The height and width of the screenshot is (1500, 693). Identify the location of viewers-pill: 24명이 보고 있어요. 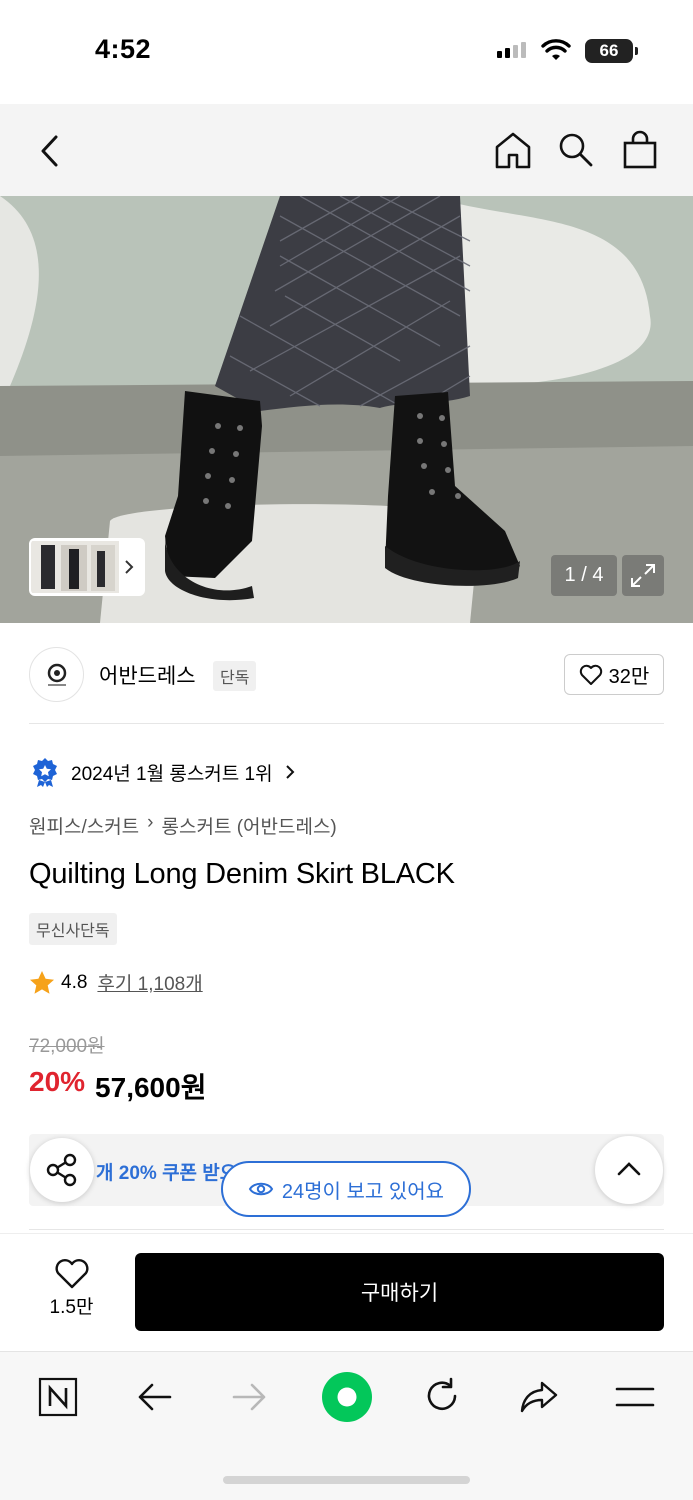
(346, 1189).